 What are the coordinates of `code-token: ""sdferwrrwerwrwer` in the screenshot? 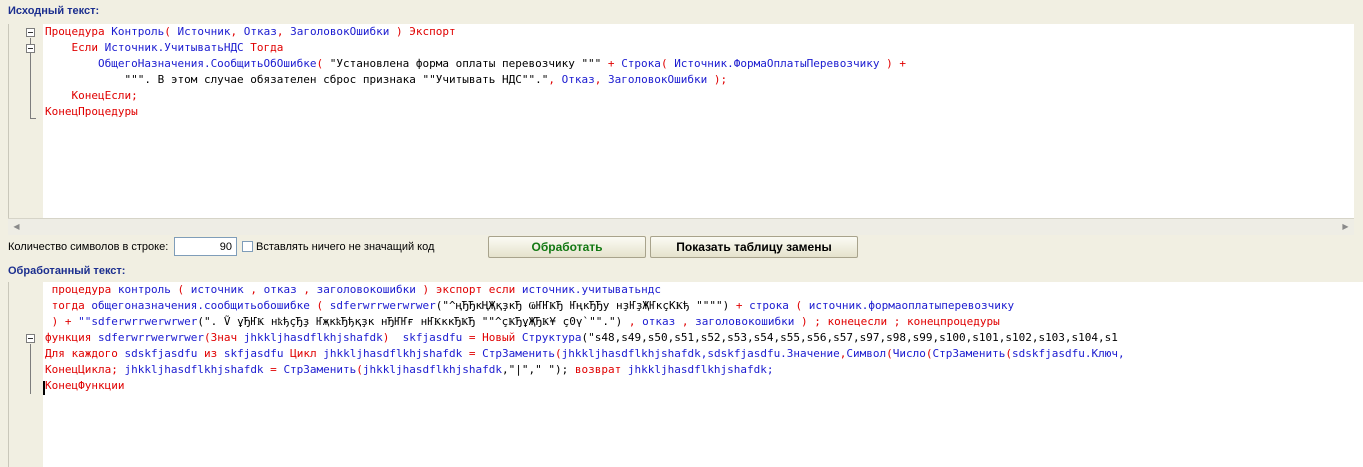 It's located at (138, 321).